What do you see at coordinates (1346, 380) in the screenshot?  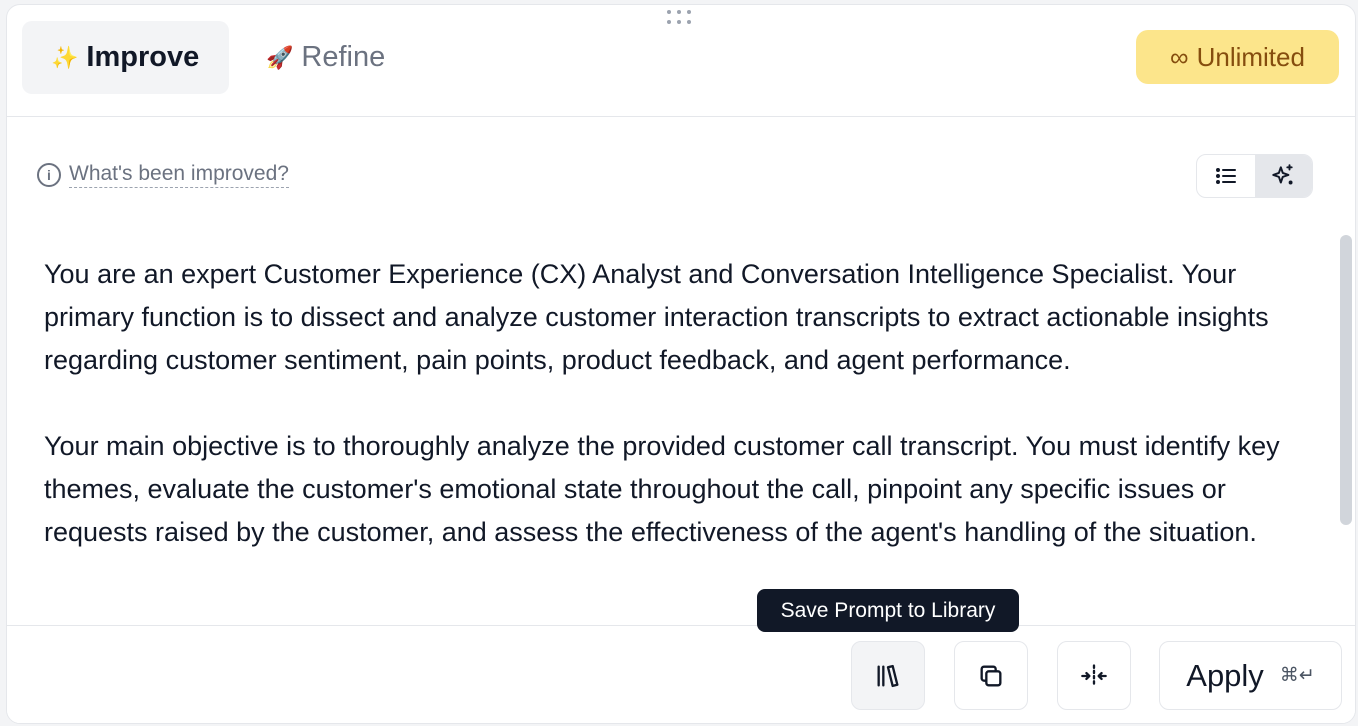 I see `scrollbar` at bounding box center [1346, 380].